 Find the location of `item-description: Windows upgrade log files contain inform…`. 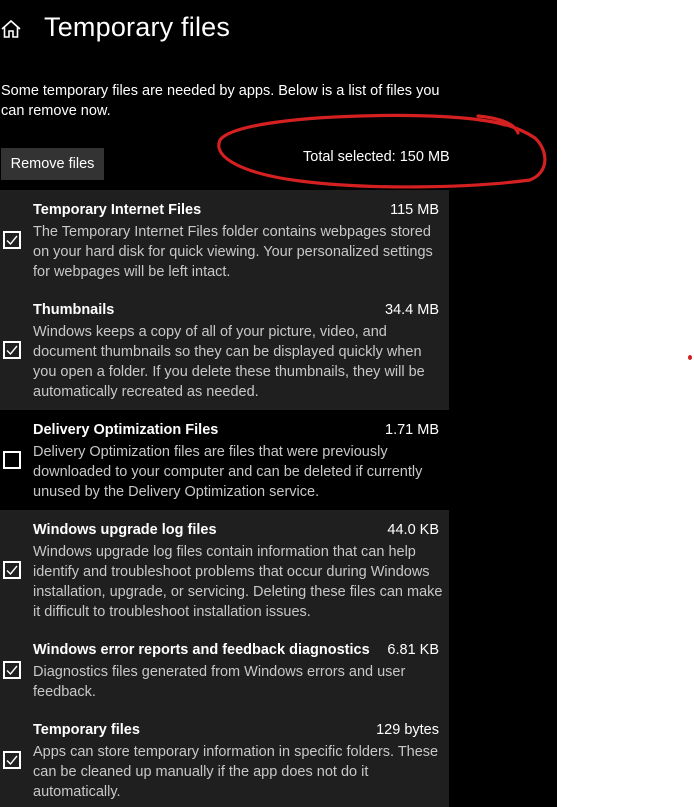

item-description: Windows upgrade log files contain inform… is located at coordinates (238, 582).